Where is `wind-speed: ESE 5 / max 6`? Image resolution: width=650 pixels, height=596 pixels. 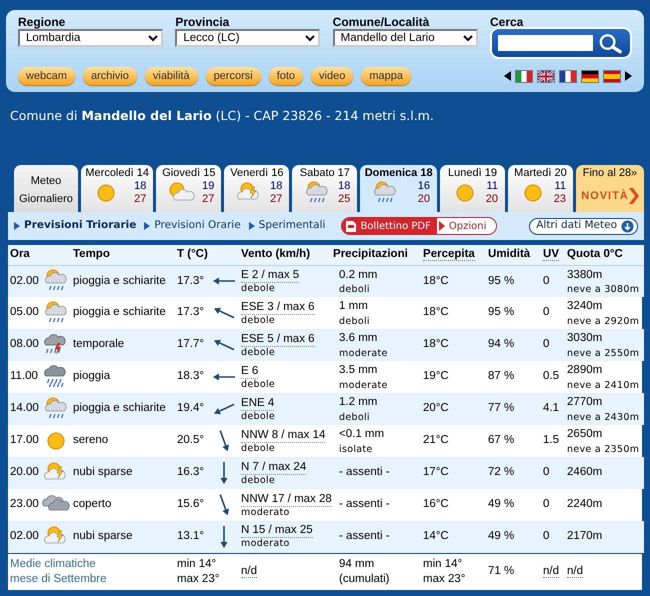
wind-speed: ESE 5 / max 6 is located at coordinates (278, 339).